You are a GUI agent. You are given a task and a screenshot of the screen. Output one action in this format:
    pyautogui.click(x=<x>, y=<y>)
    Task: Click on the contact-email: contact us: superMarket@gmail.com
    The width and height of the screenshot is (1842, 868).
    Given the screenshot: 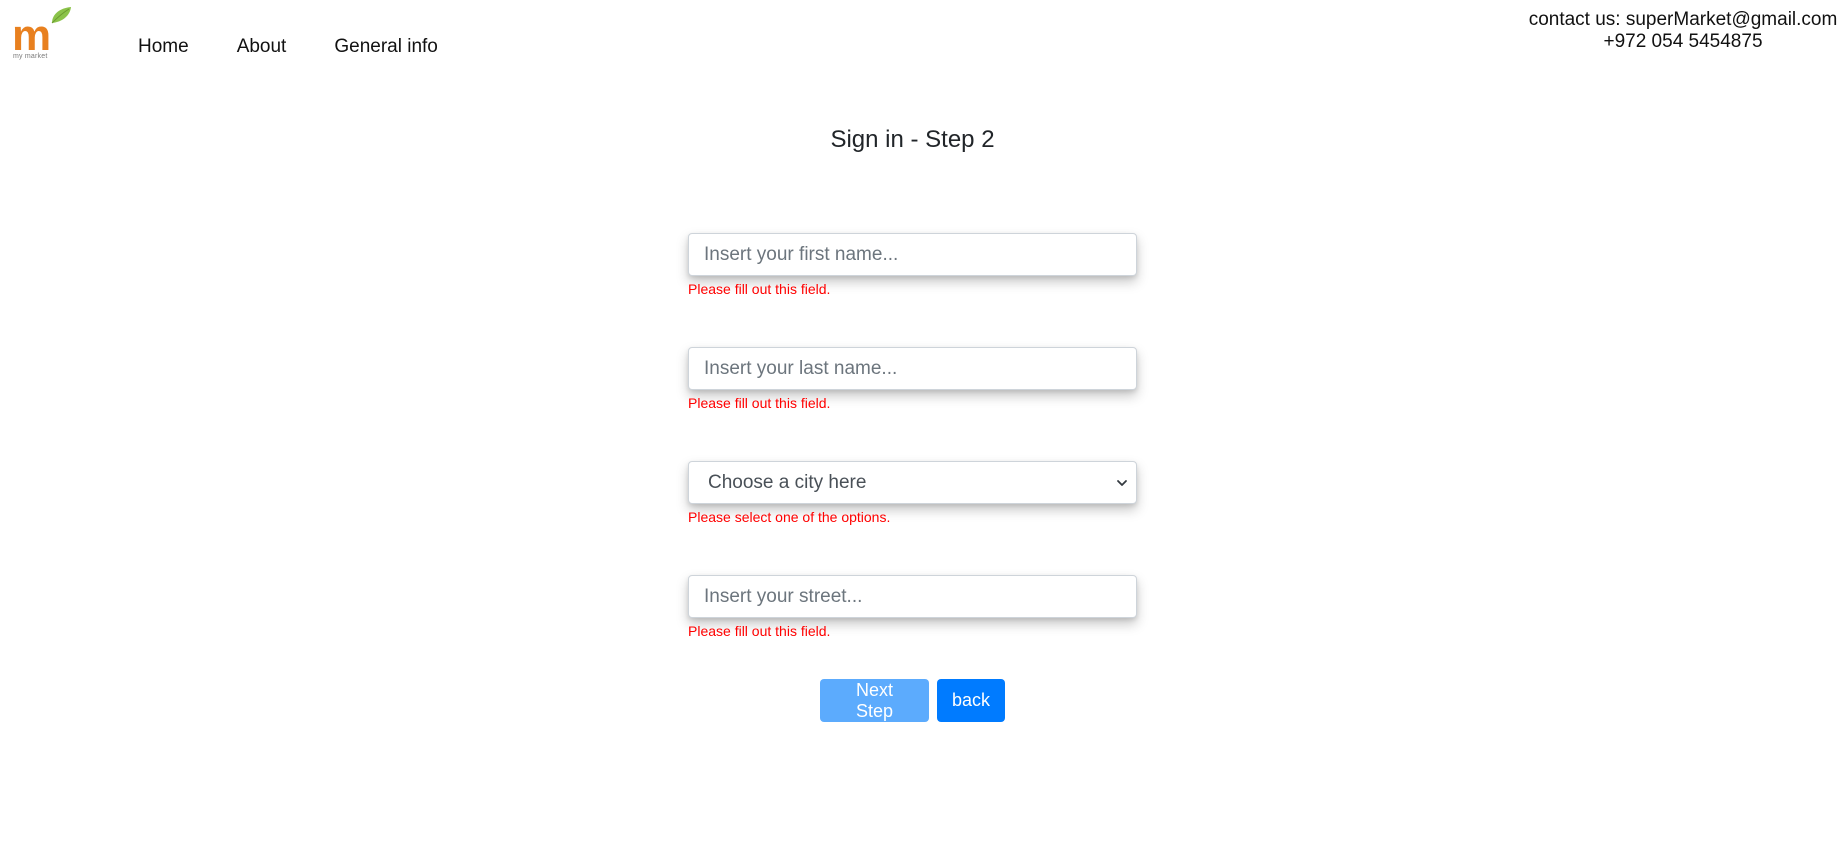 What is the action you would take?
    pyautogui.click(x=1683, y=19)
    